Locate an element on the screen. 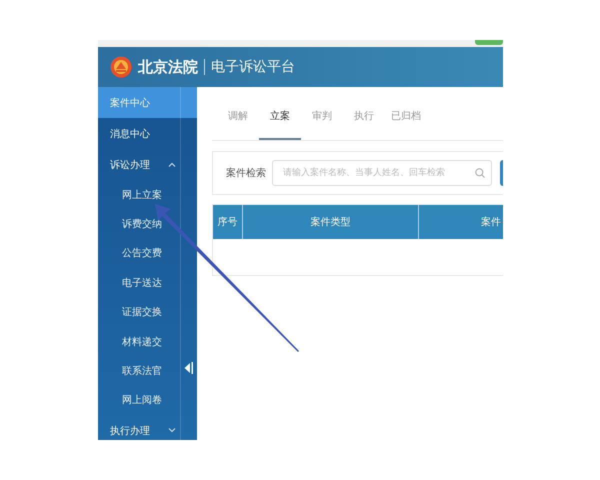 The height and width of the screenshot is (480, 600). column-header: 案件 is located at coordinates (491, 223).